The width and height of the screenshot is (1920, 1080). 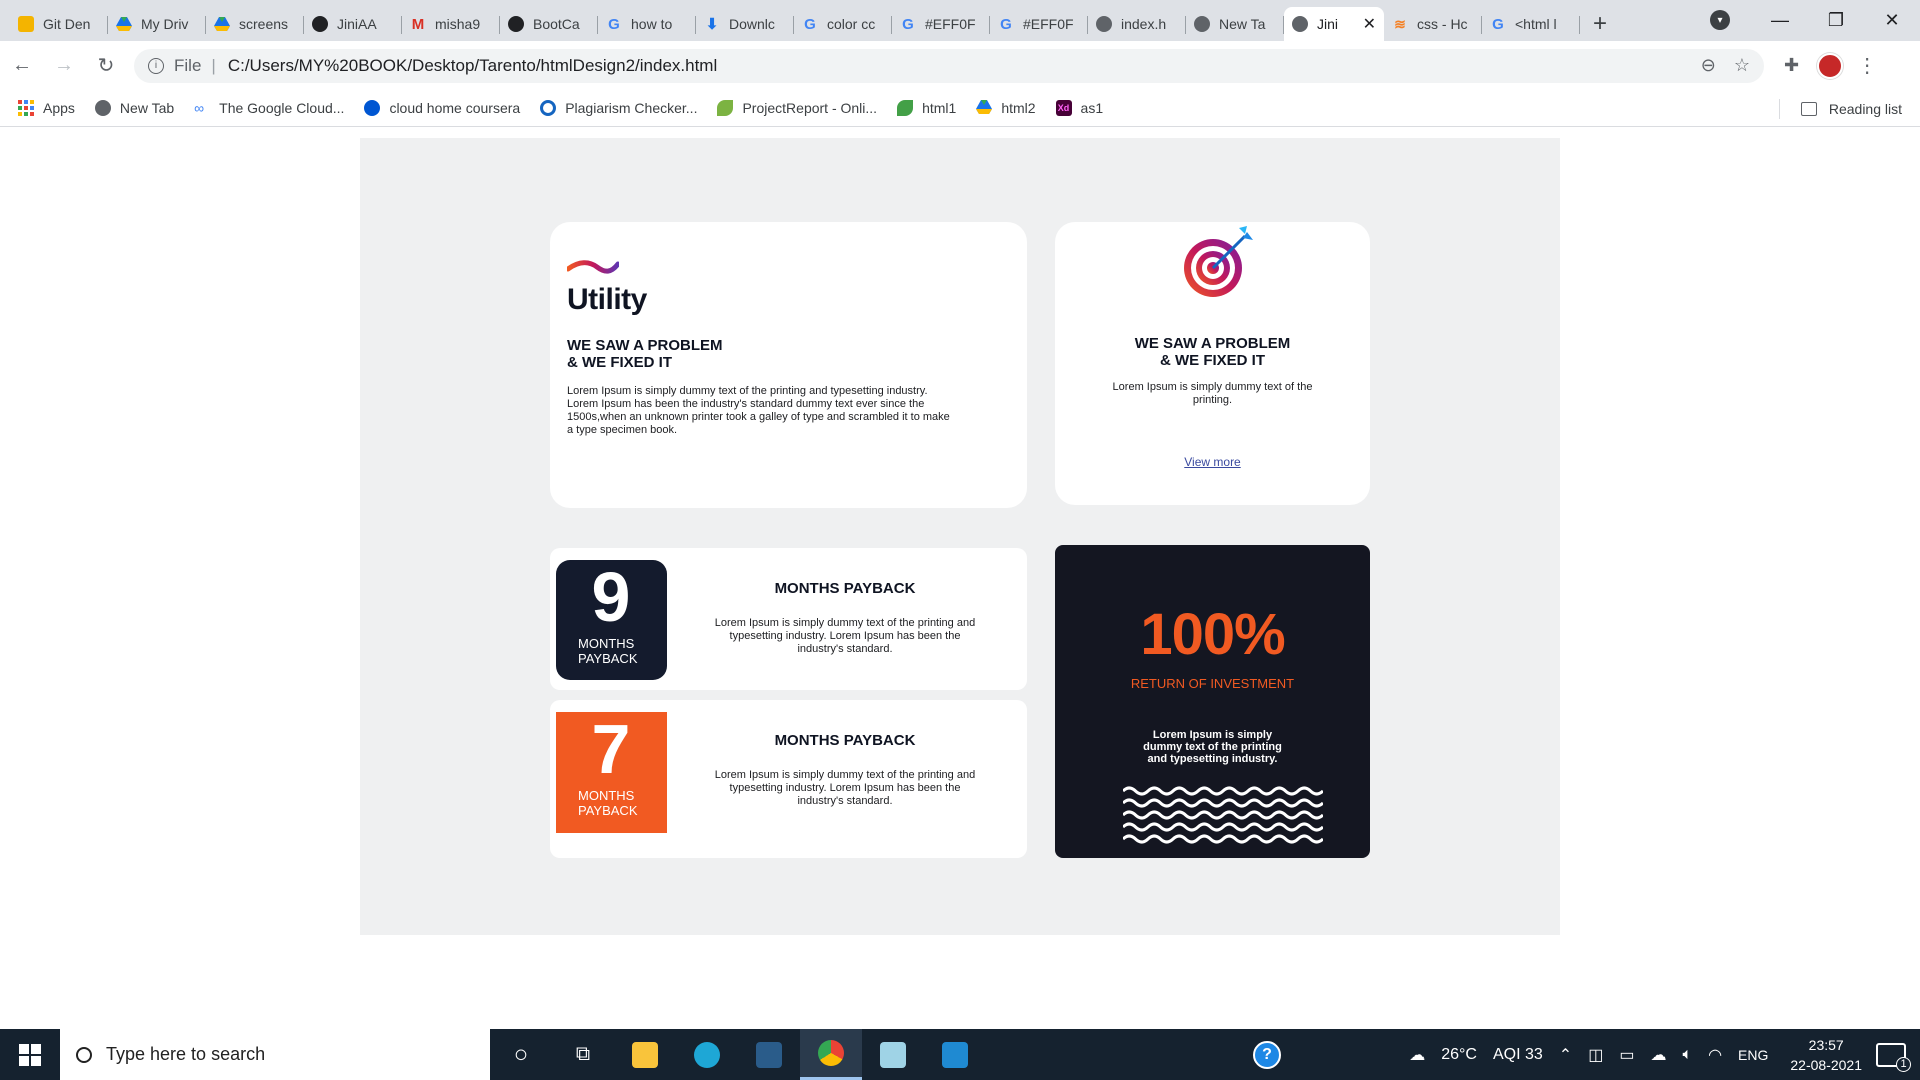 I want to click on url-scheme: File, so click(x=188, y=65).